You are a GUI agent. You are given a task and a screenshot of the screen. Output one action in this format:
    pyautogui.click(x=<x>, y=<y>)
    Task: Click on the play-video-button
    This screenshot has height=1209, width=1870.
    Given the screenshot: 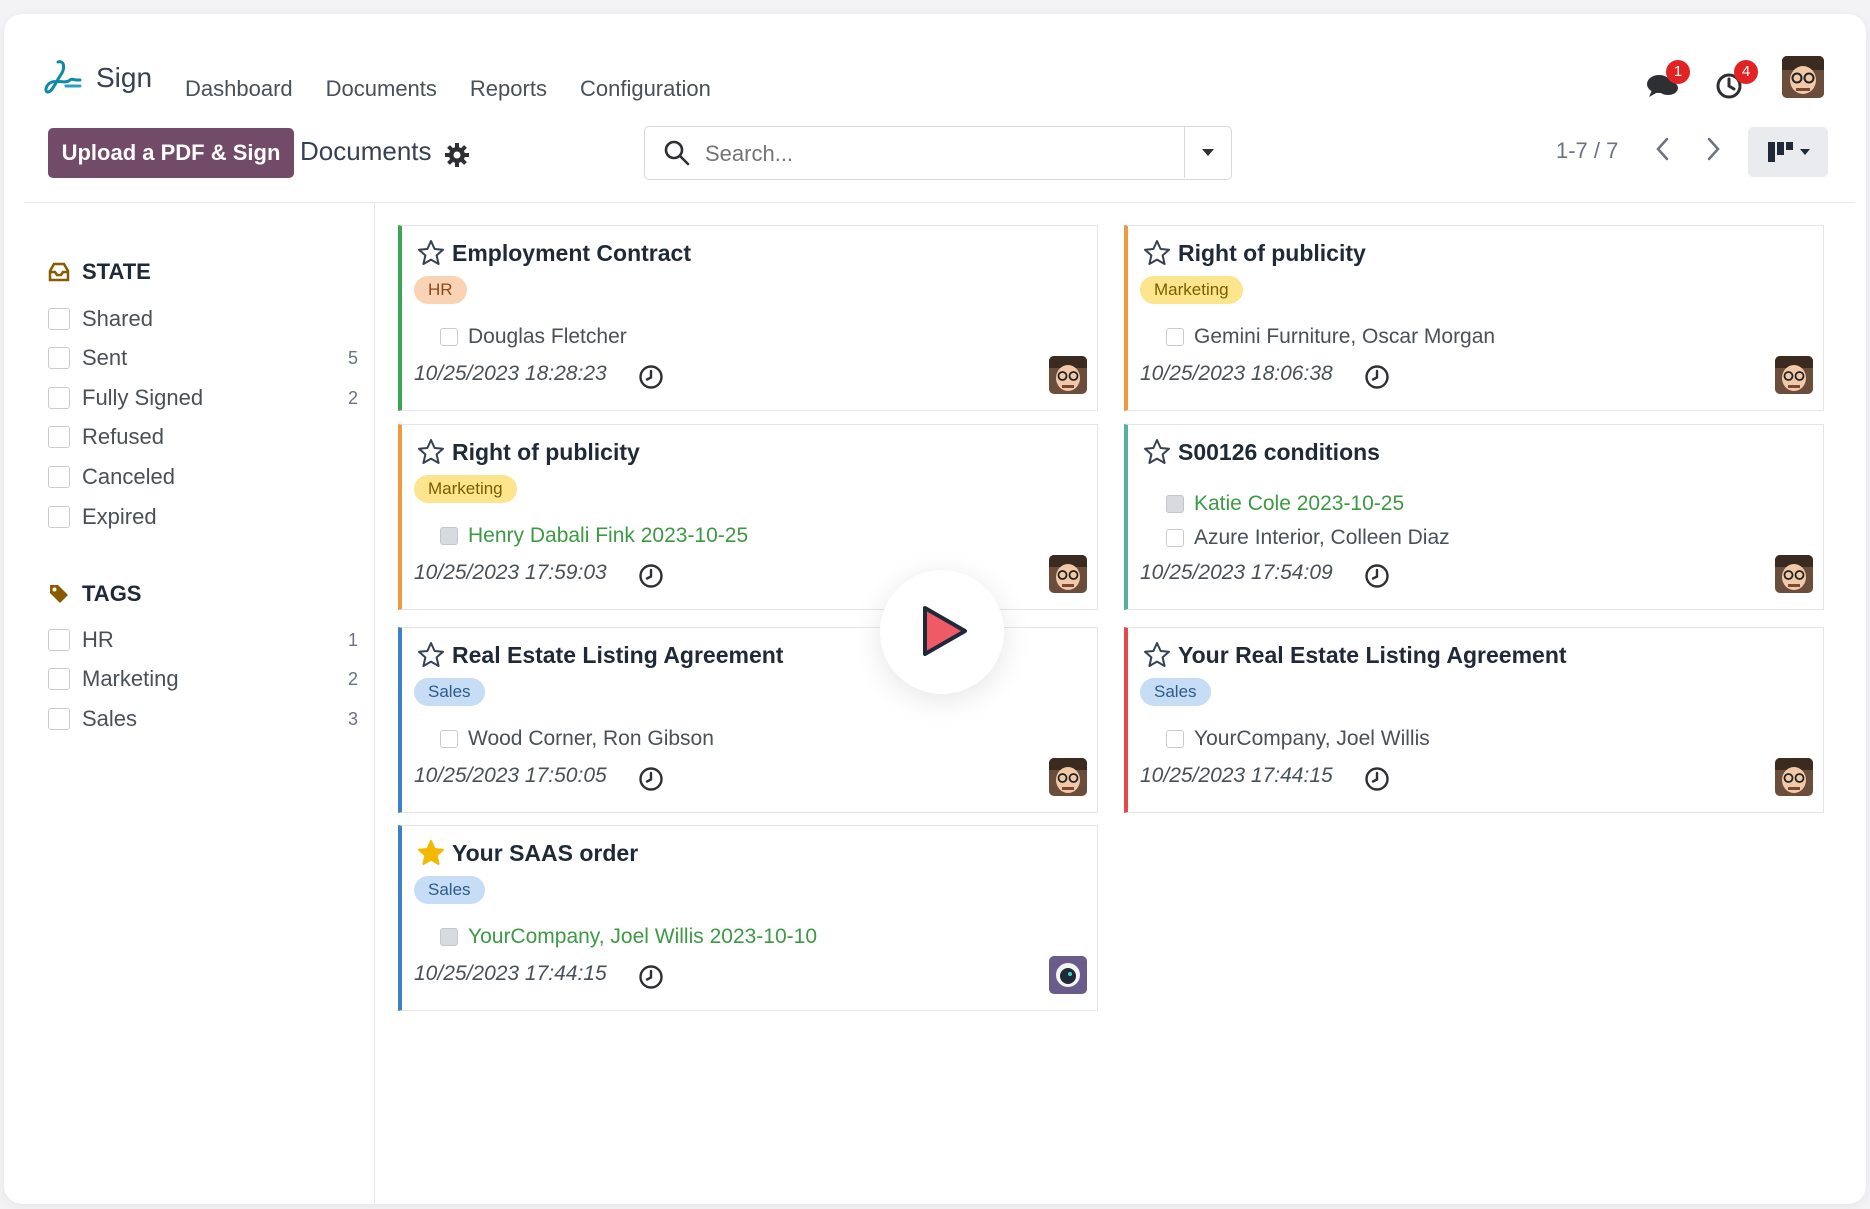 What is the action you would take?
    pyautogui.click(x=942, y=632)
    